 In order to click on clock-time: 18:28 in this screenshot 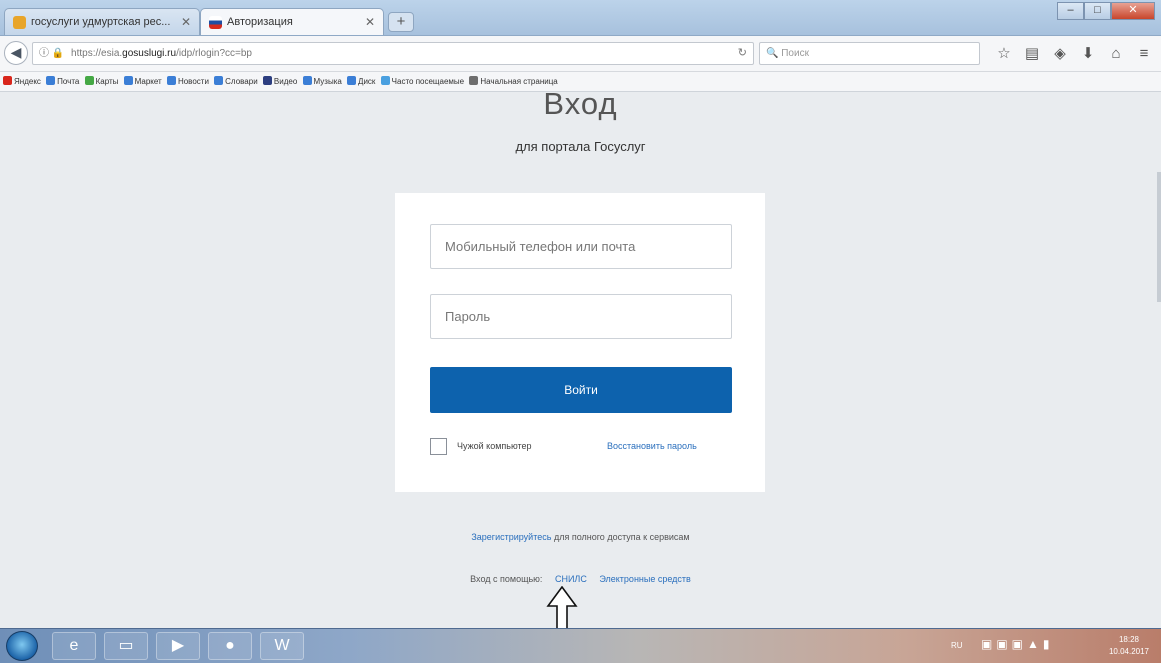, I will do `click(1128, 639)`.